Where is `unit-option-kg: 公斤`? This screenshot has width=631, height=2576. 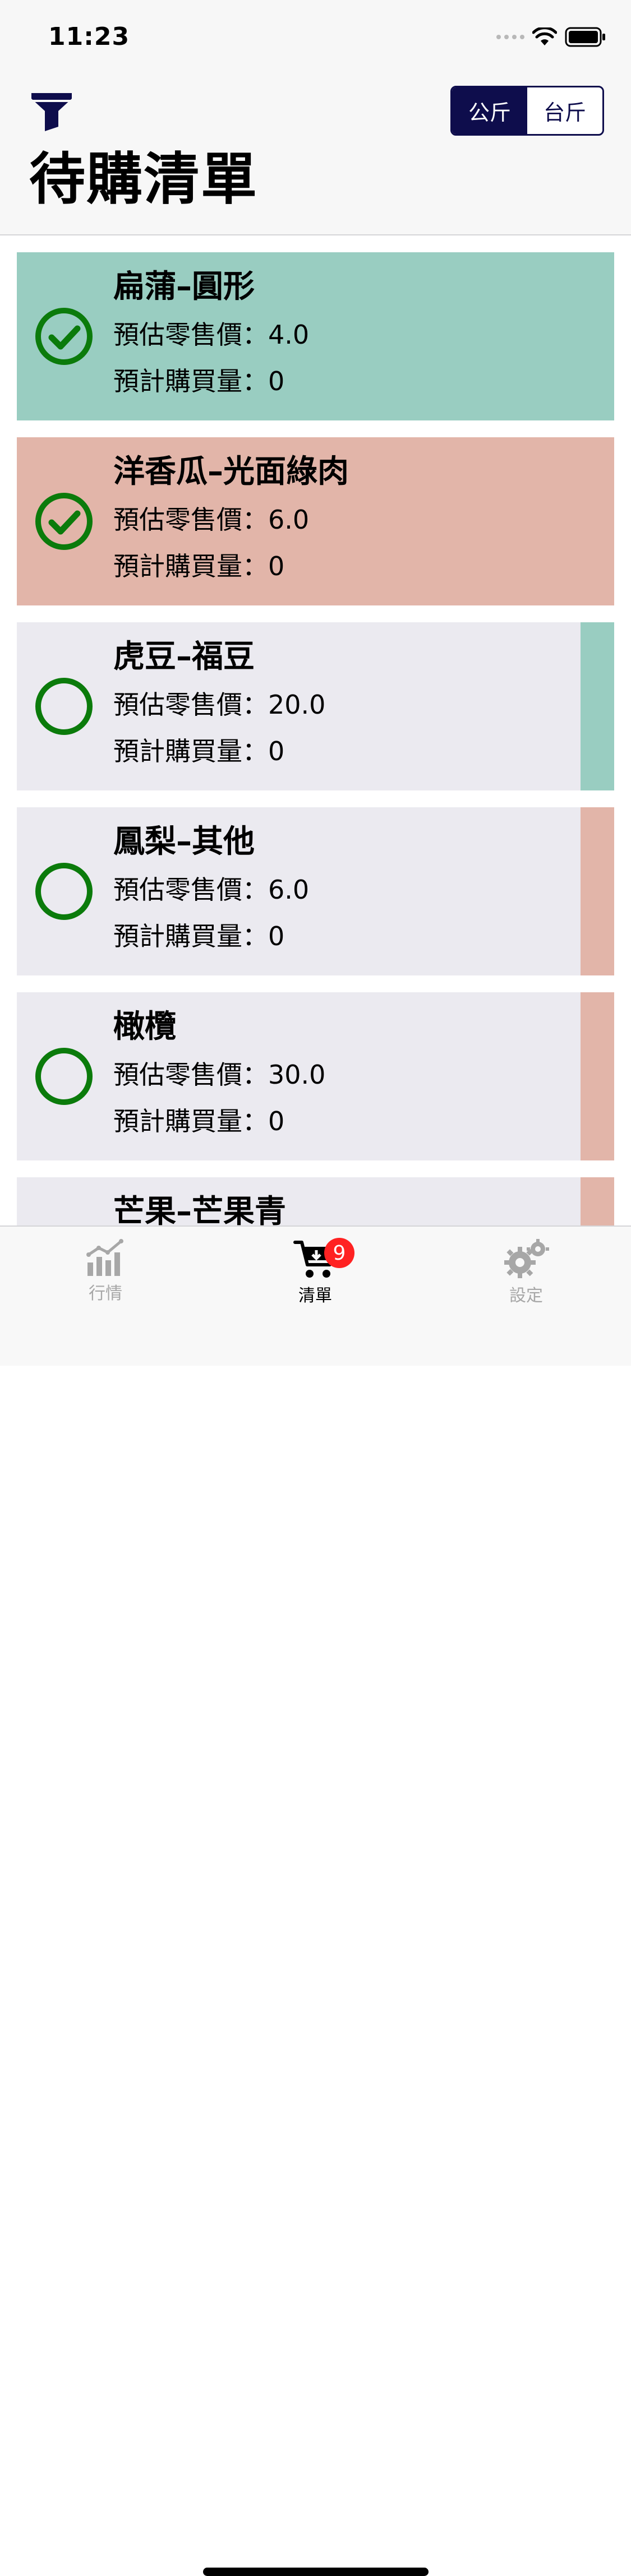
unit-option-kg: 公斤 is located at coordinates (489, 110).